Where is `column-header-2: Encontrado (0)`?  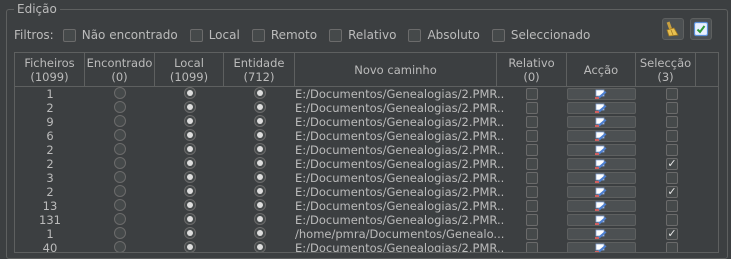 column-header-2: Encontrado (0) is located at coordinates (120, 69).